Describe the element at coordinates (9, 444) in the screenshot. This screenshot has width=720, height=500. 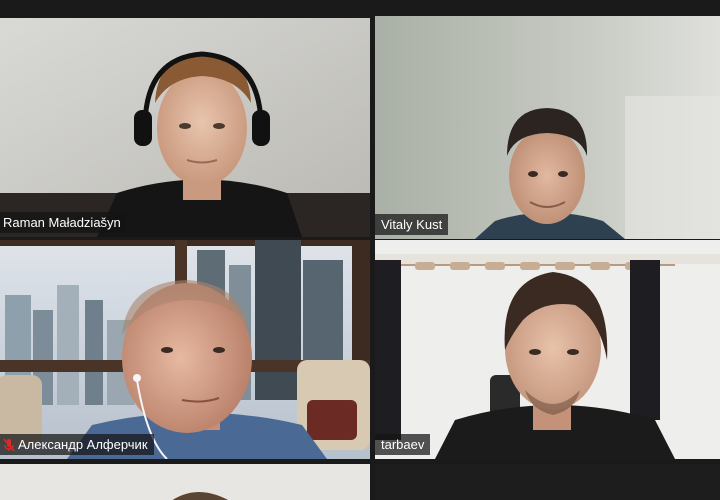
I see `mic-muted-icon` at that location.